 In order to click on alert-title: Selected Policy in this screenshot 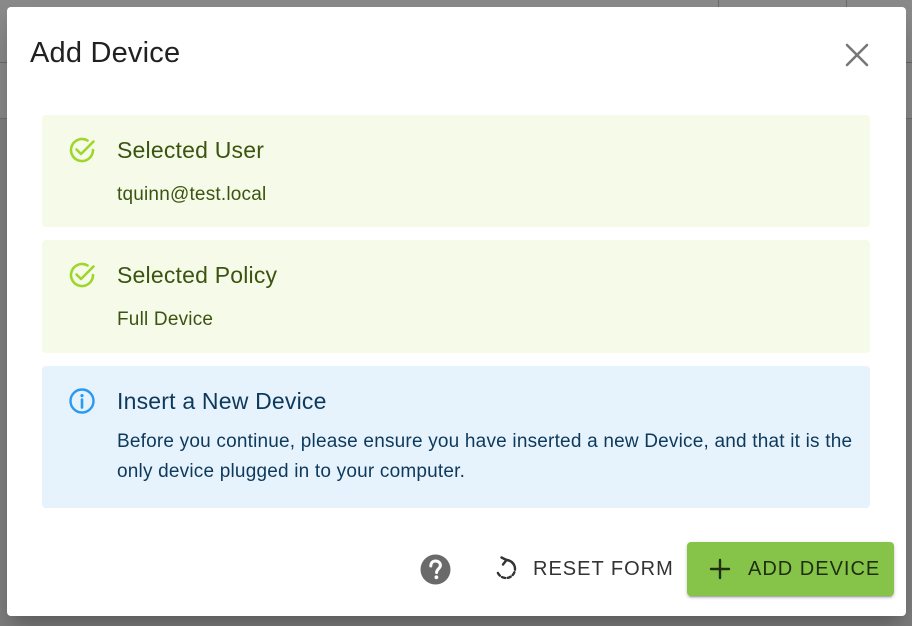, I will do `click(197, 275)`.